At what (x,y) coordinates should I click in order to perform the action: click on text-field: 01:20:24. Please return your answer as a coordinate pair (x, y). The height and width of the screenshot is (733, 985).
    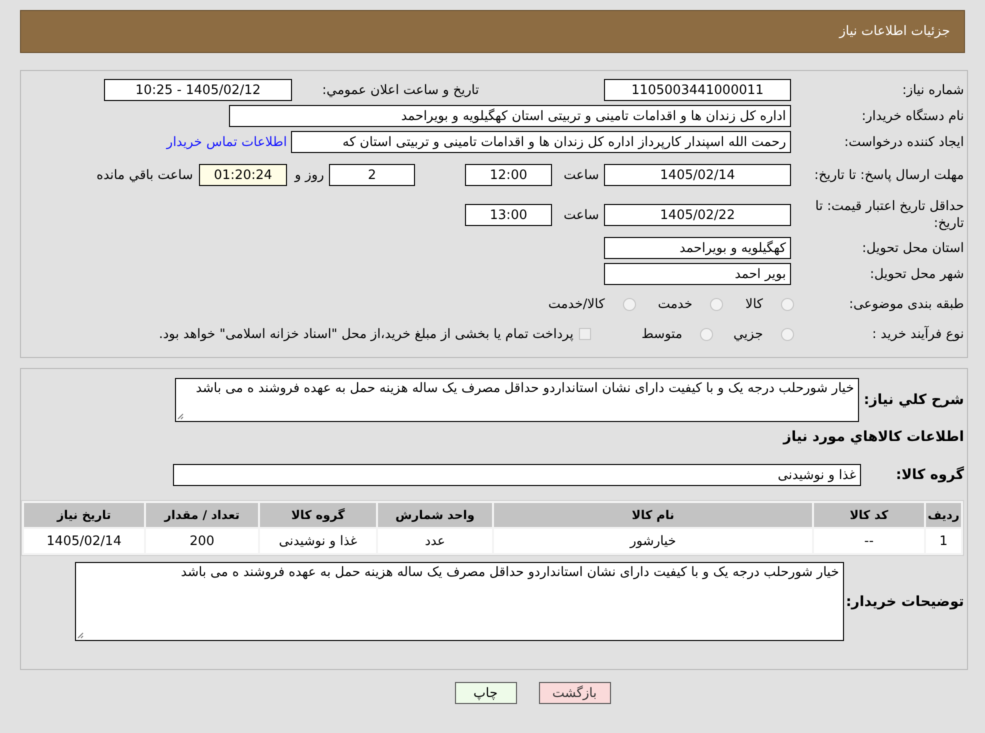
    Looking at the image, I should click on (243, 175).